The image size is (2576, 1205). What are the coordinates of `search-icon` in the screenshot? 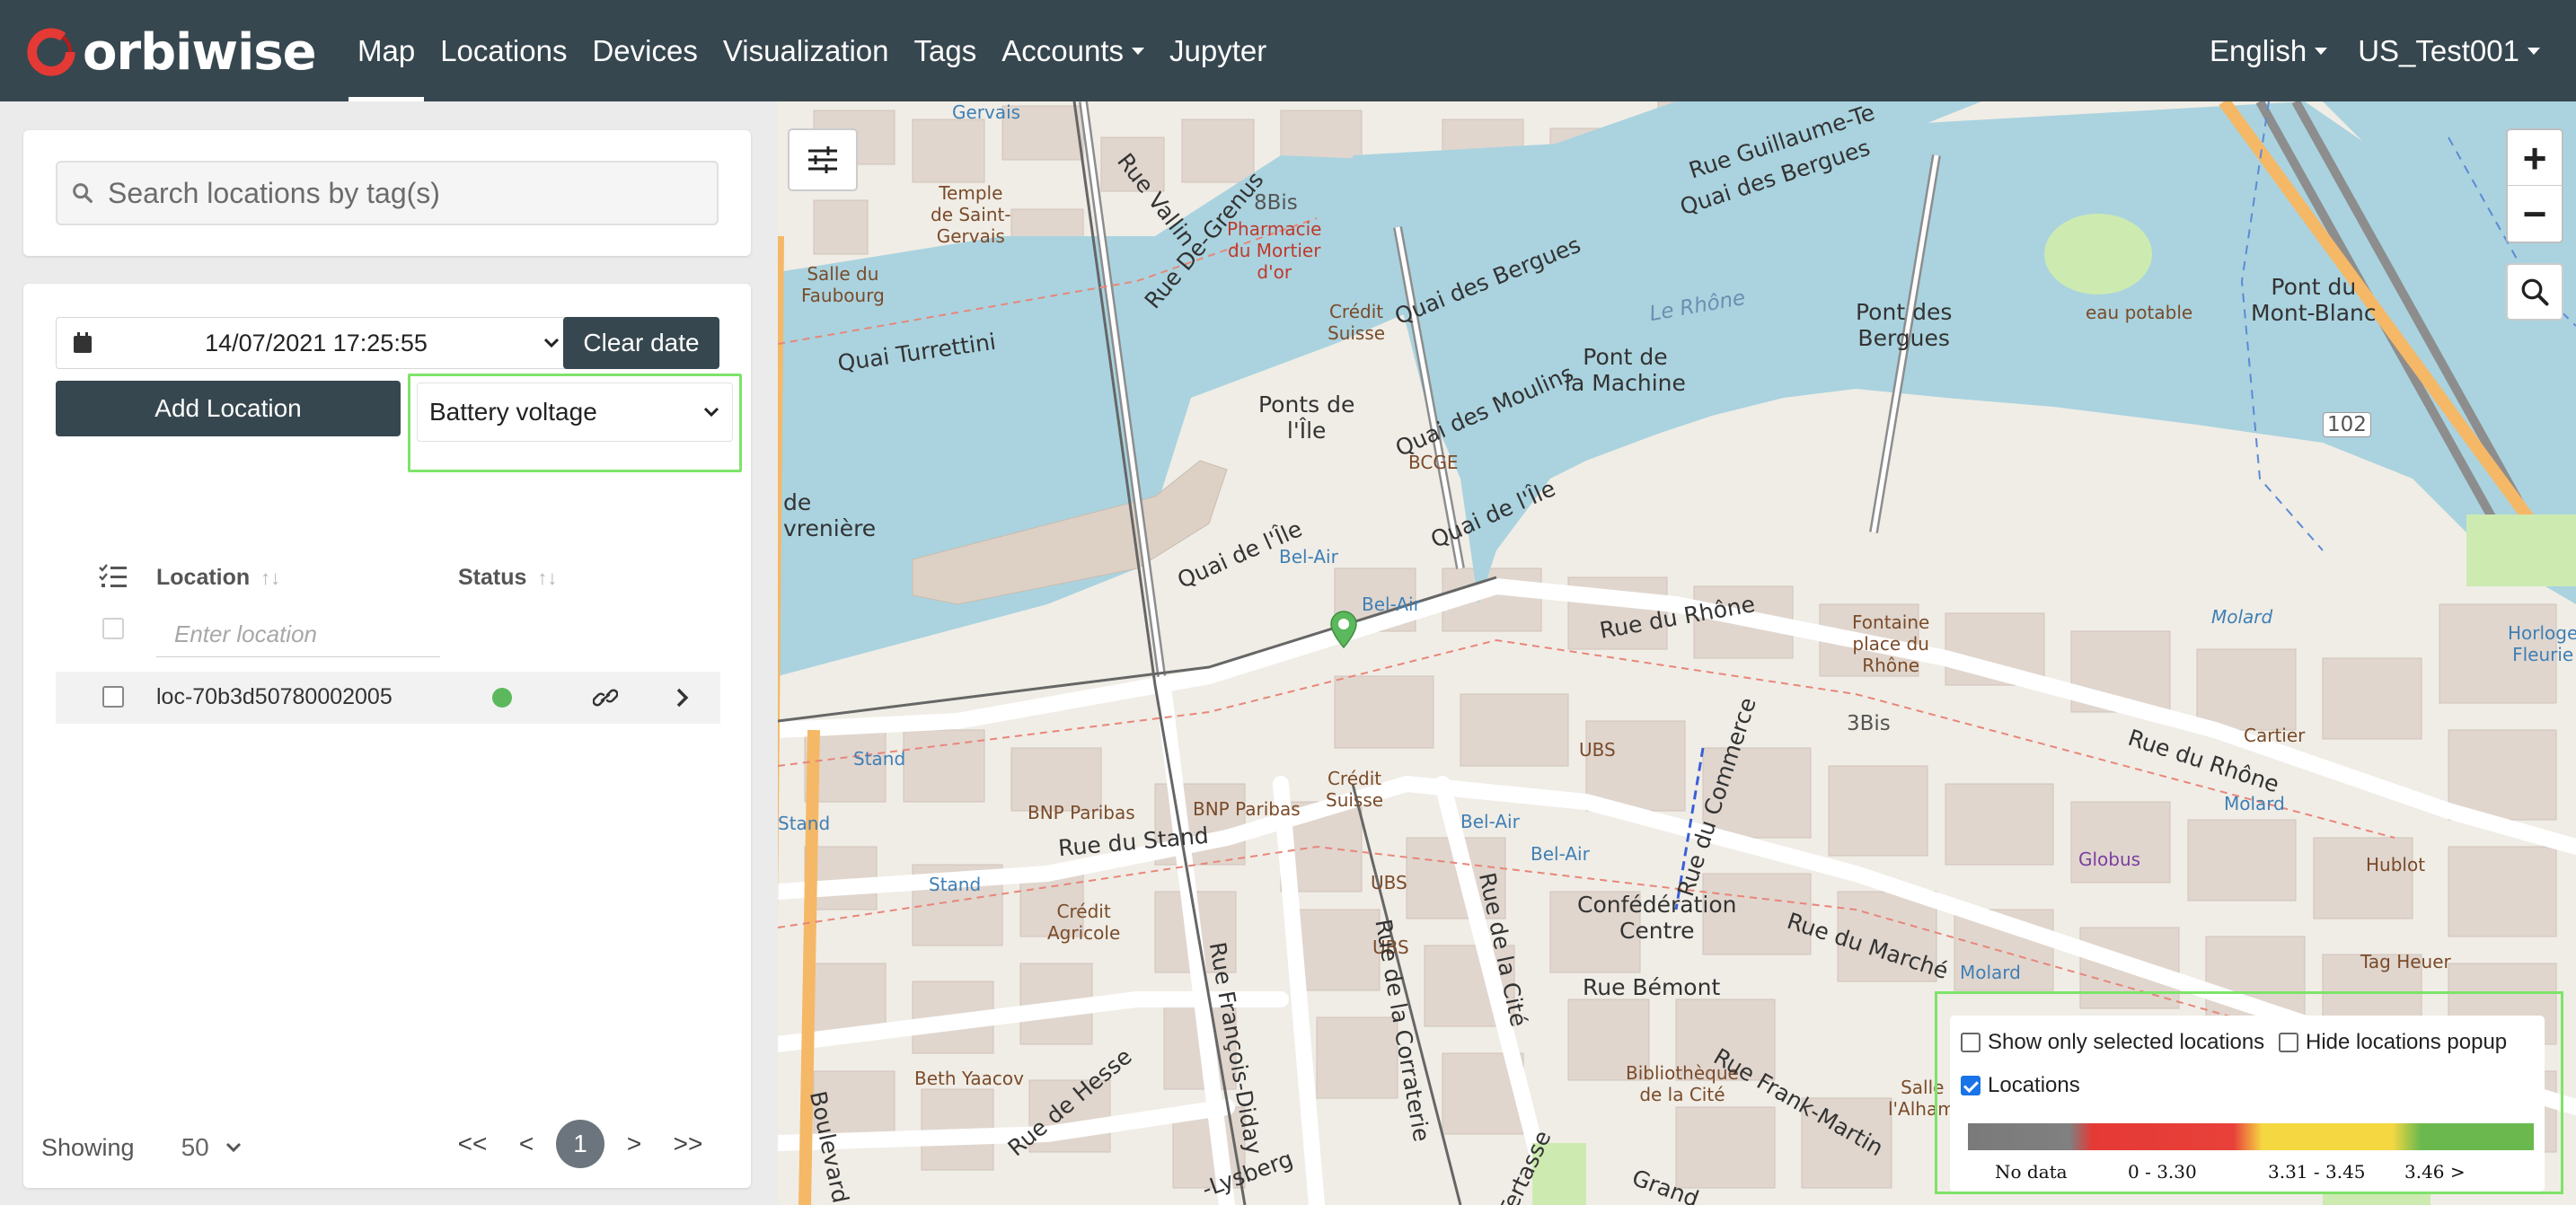 It's located at (2535, 292).